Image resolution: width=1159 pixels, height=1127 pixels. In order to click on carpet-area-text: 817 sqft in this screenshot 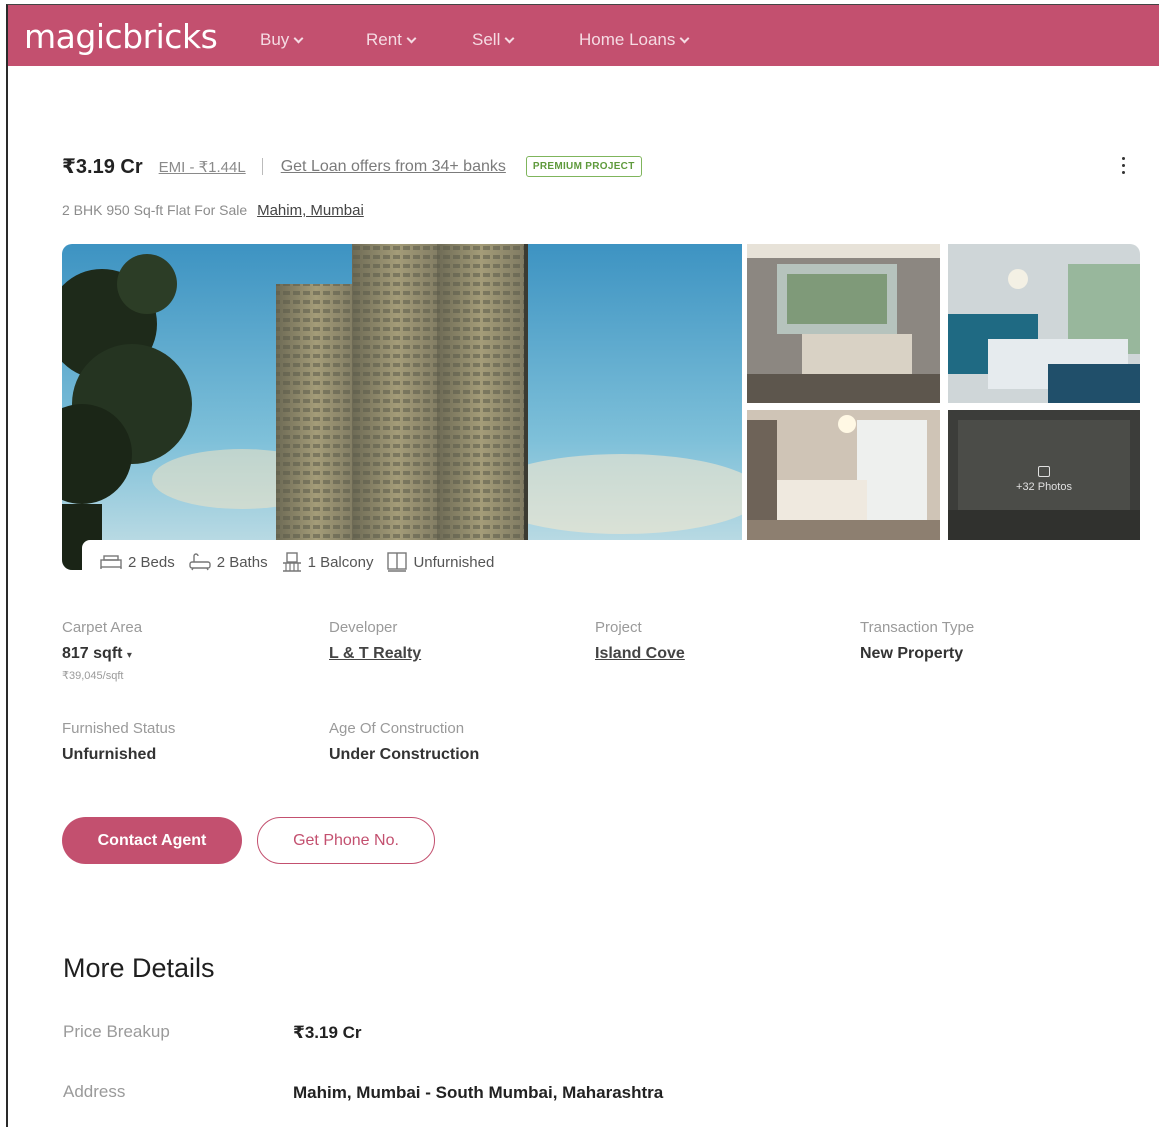, I will do `click(92, 653)`.